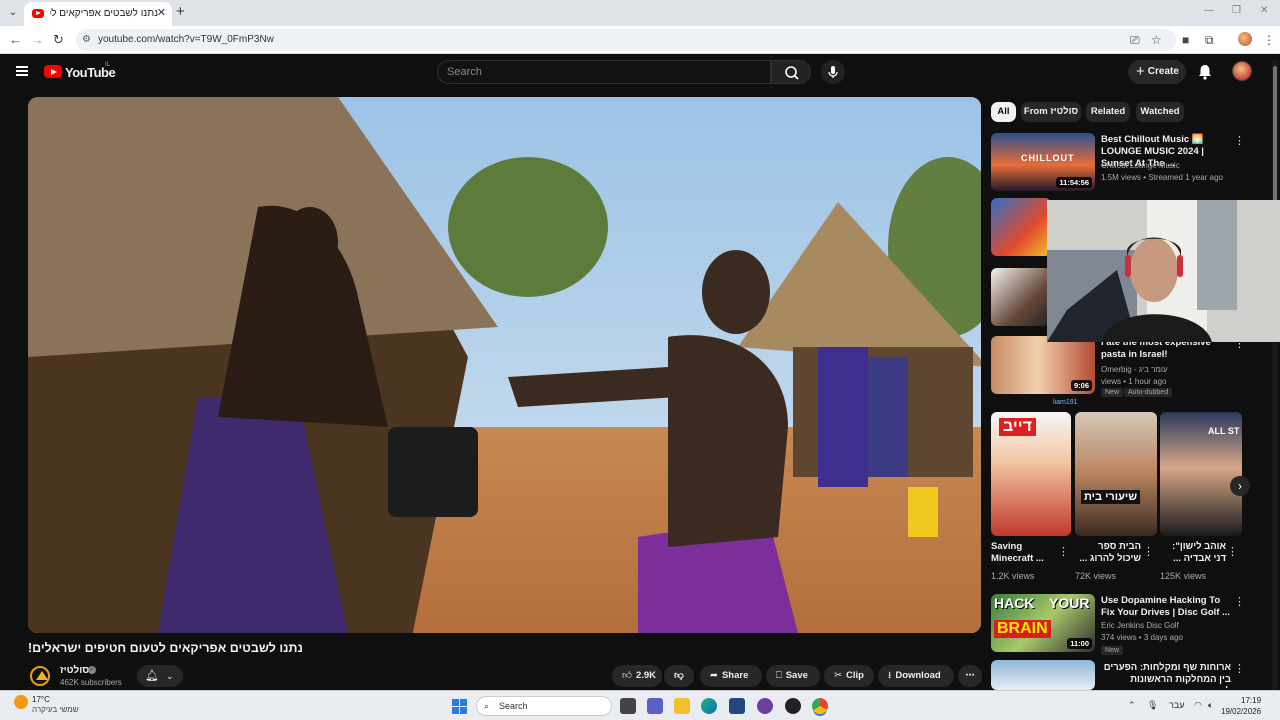 The width and height of the screenshot is (1280, 720). I want to click on store-icon, so click(737, 706).